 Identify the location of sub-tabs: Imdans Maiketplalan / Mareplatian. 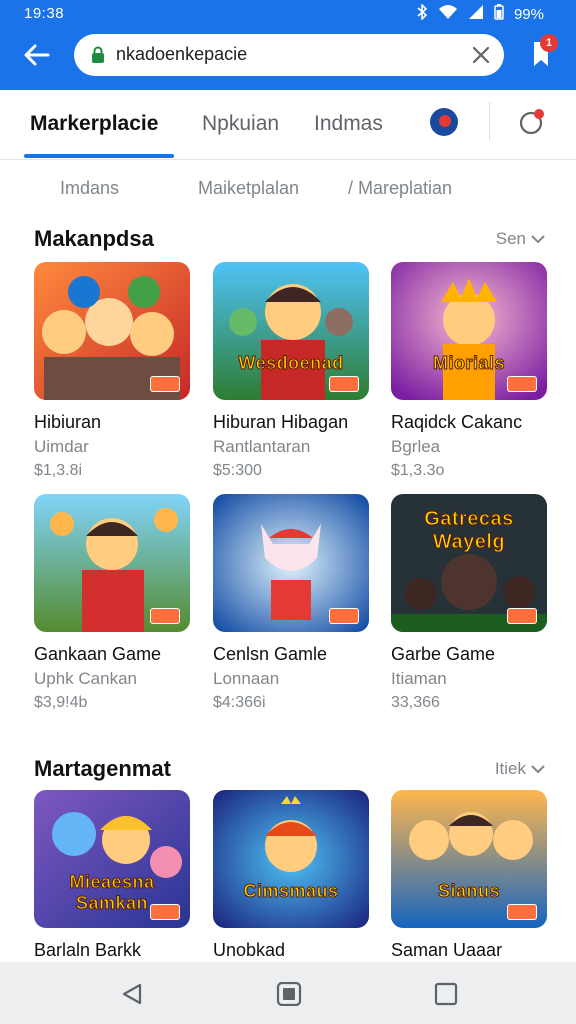
(288, 188).